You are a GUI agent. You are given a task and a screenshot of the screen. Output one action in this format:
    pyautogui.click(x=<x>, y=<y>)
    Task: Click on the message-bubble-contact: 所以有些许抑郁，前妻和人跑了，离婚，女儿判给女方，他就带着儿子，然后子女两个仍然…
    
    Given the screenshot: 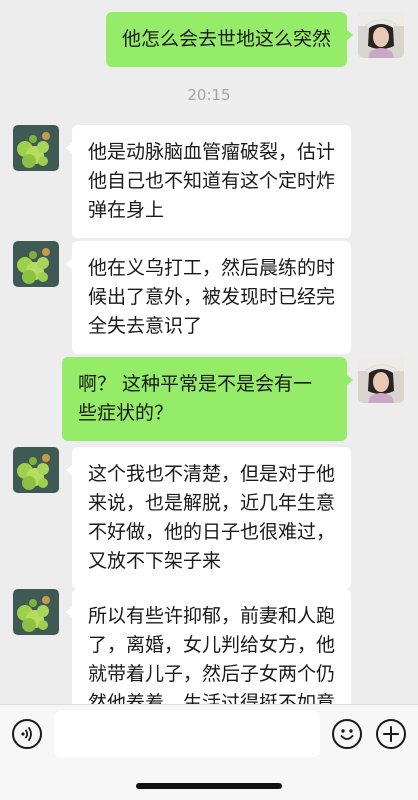 What is the action you would take?
    pyautogui.click(x=208, y=646)
    